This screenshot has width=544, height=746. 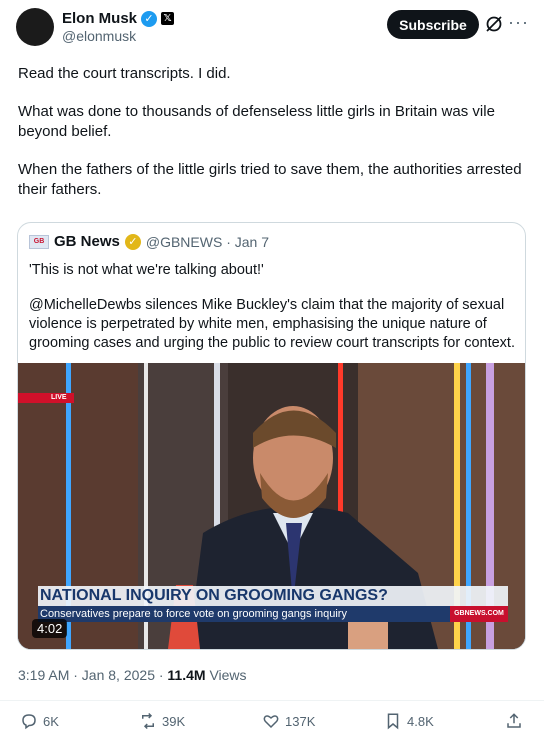 What do you see at coordinates (518, 22) in the screenshot?
I see `more-options-icon: ···` at bounding box center [518, 22].